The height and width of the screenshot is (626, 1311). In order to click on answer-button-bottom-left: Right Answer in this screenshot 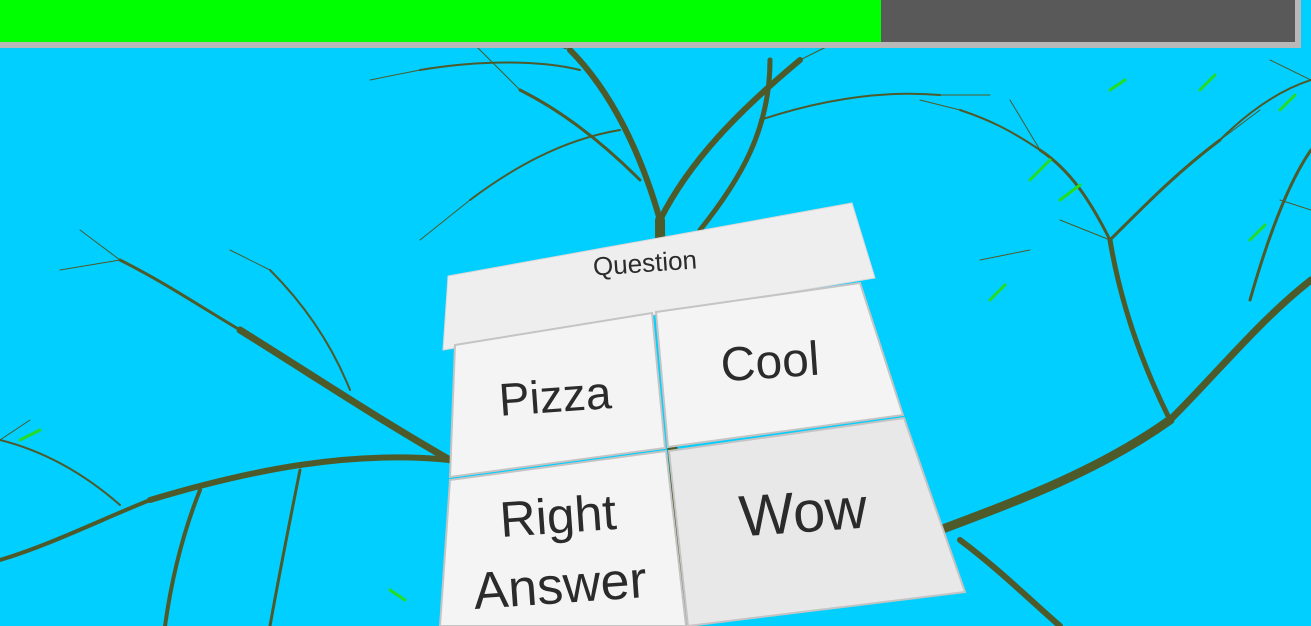, I will do `click(563, 537)`.